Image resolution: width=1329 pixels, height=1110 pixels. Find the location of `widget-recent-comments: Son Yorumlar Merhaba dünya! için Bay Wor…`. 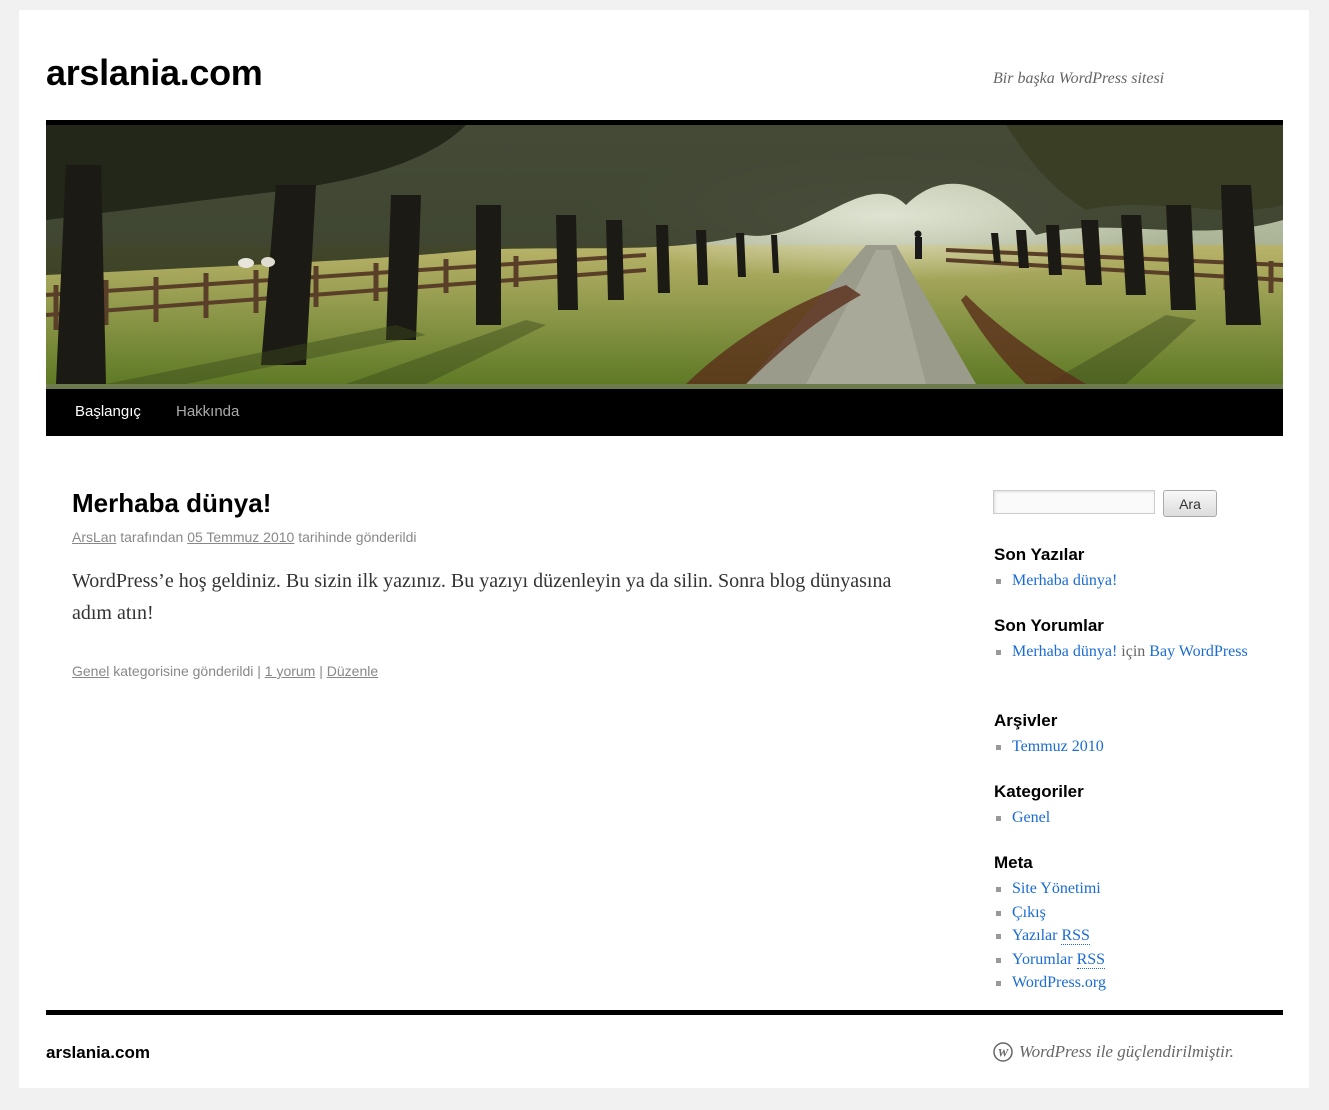

widget-recent-comments: Son Yorumlar Merhaba dünya! için Bay Wor… is located at coordinates (1121, 640).